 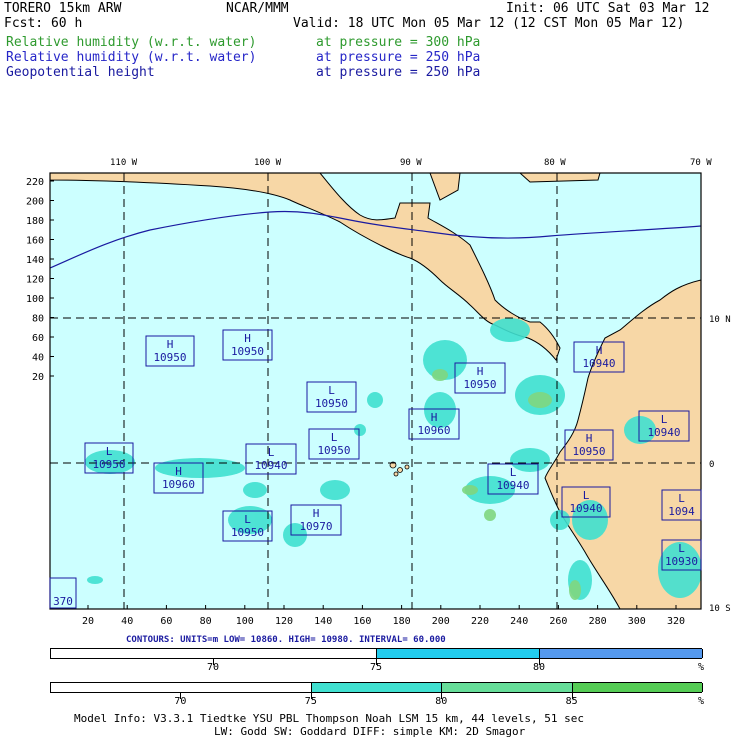 What do you see at coordinates (441, 621) in the screenshot?
I see `x-tick-label: 200` at bounding box center [441, 621].